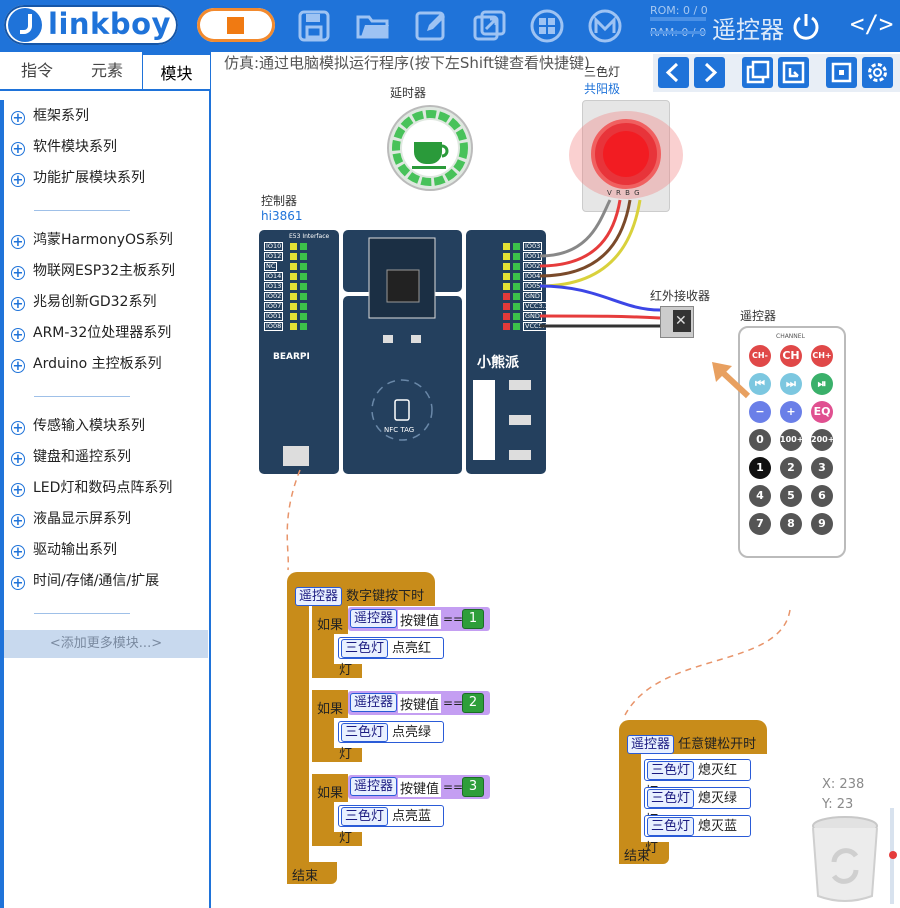 Image resolution: width=900 pixels, height=908 pixels. Describe the element at coordinates (822, 384) in the screenshot. I see `remote-key: ⏯` at that location.